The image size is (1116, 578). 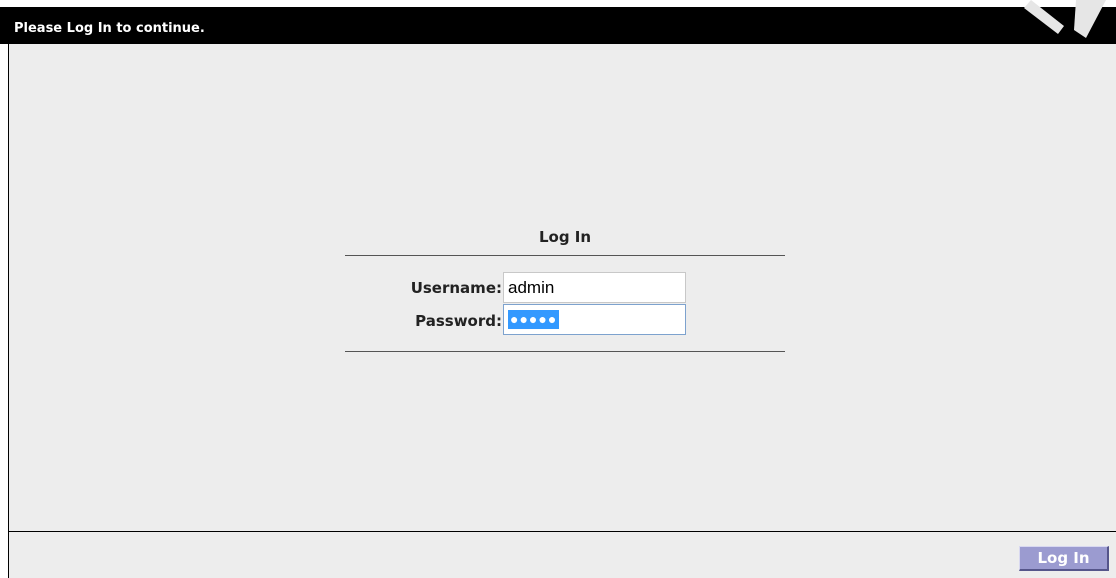 I want to click on bottom-divider, so click(x=565, y=351).